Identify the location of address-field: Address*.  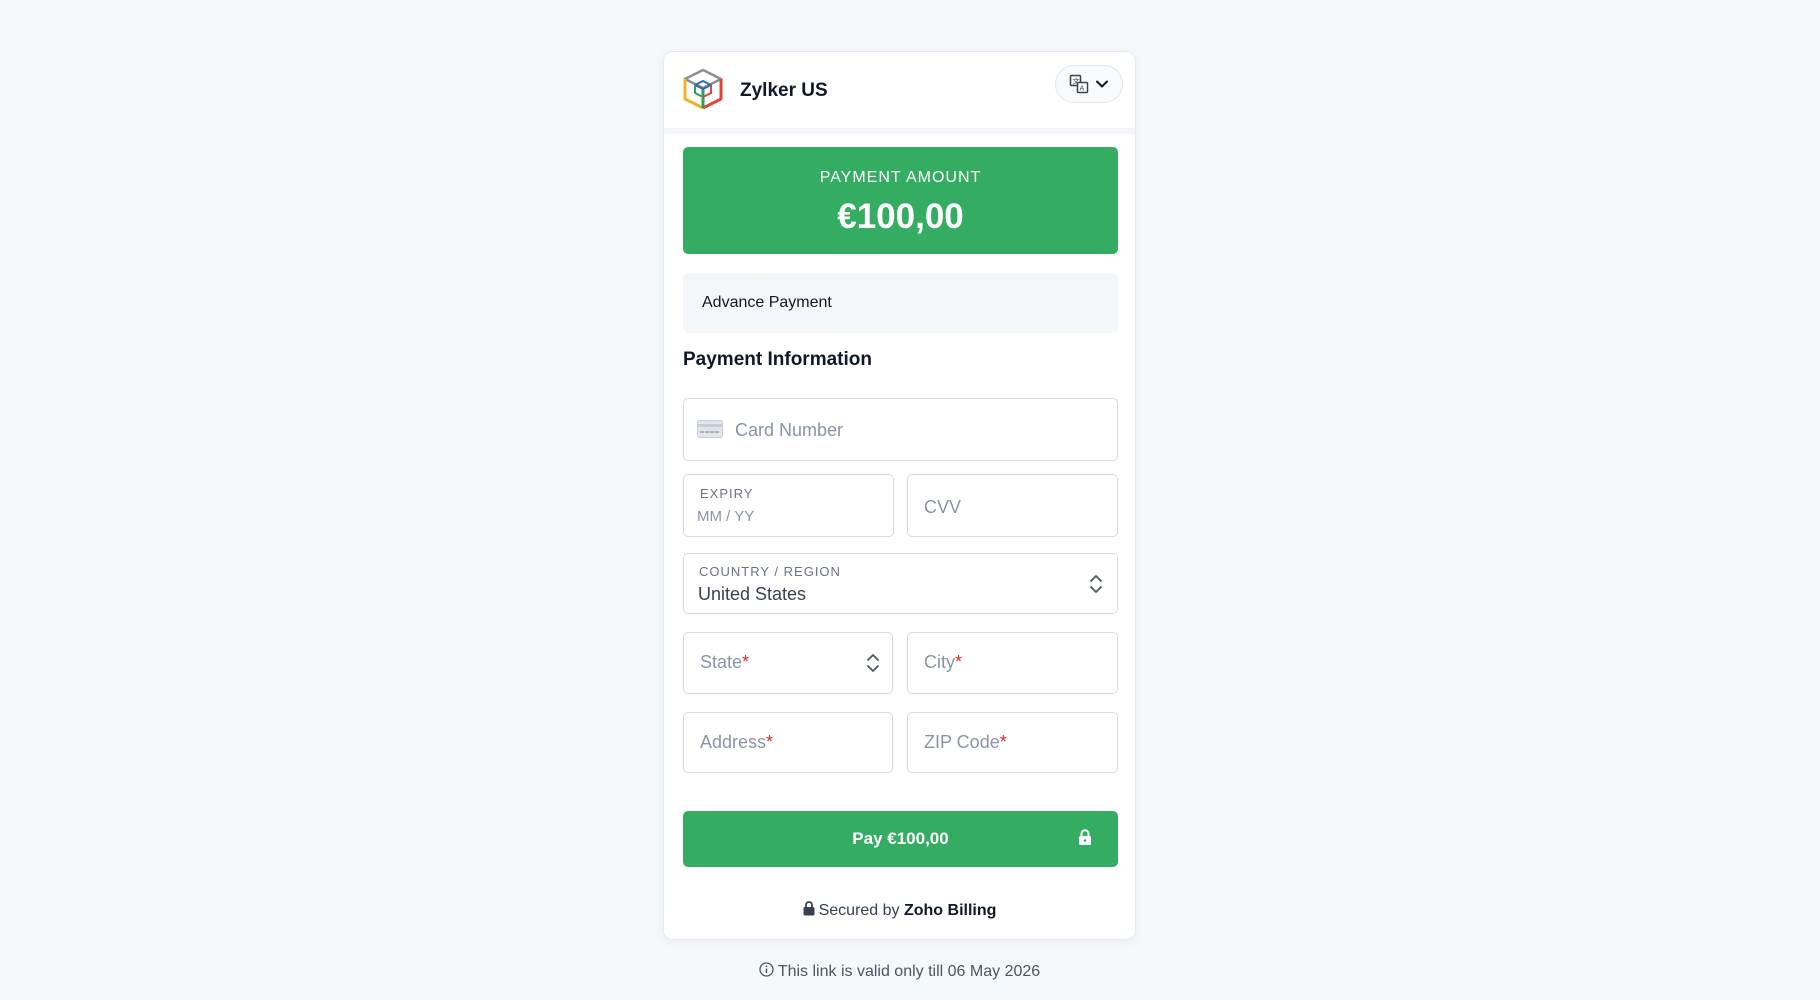
(788, 742).